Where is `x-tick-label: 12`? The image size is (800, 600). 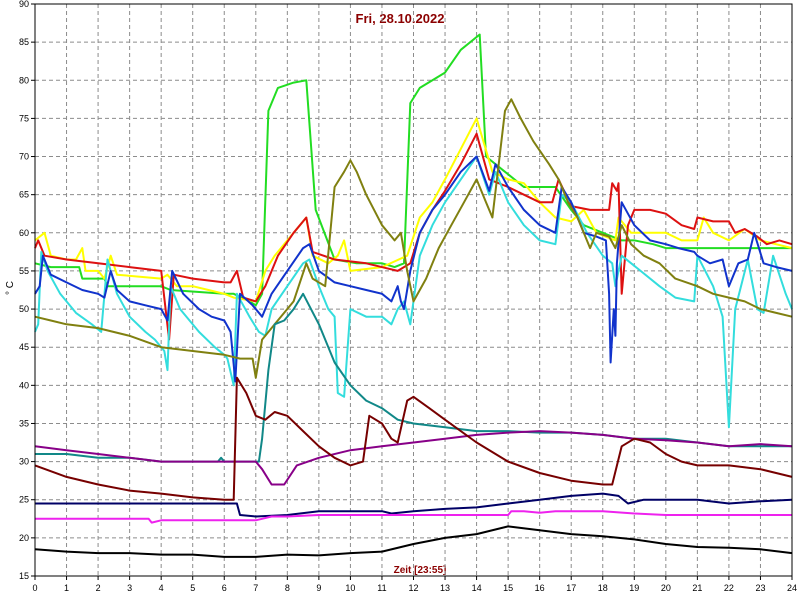 x-tick-label: 12 is located at coordinates (413, 588).